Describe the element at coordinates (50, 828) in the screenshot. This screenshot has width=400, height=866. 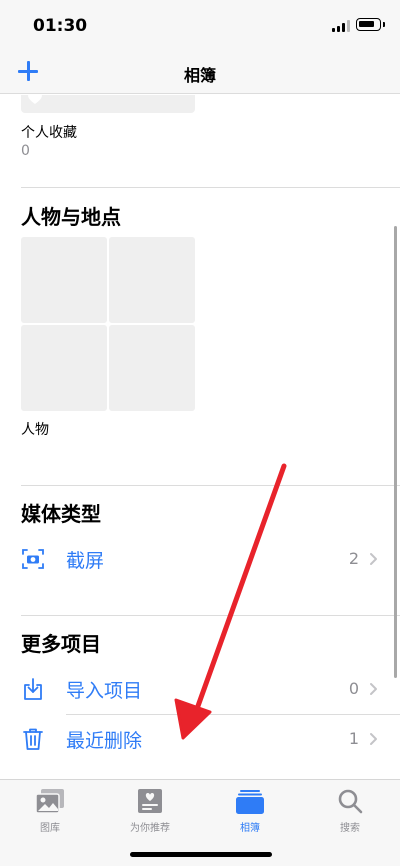
I see `tab-label: 图库` at that location.